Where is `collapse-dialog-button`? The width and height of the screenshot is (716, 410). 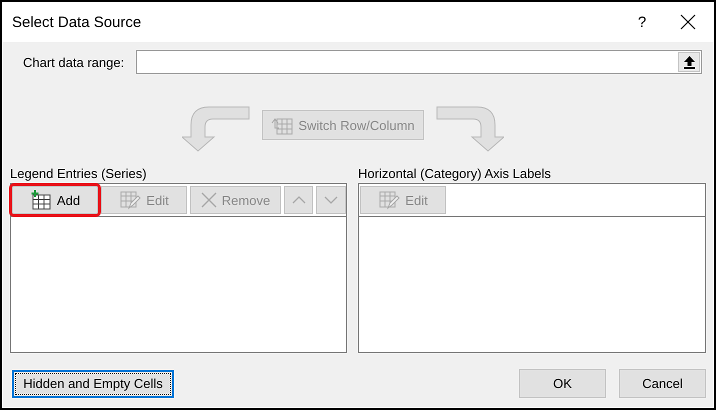
collapse-dialog-button is located at coordinates (689, 62).